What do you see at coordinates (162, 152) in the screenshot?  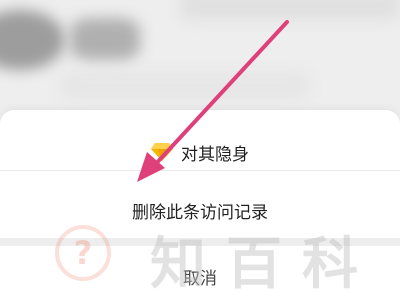 I see `diamond-icon` at bounding box center [162, 152].